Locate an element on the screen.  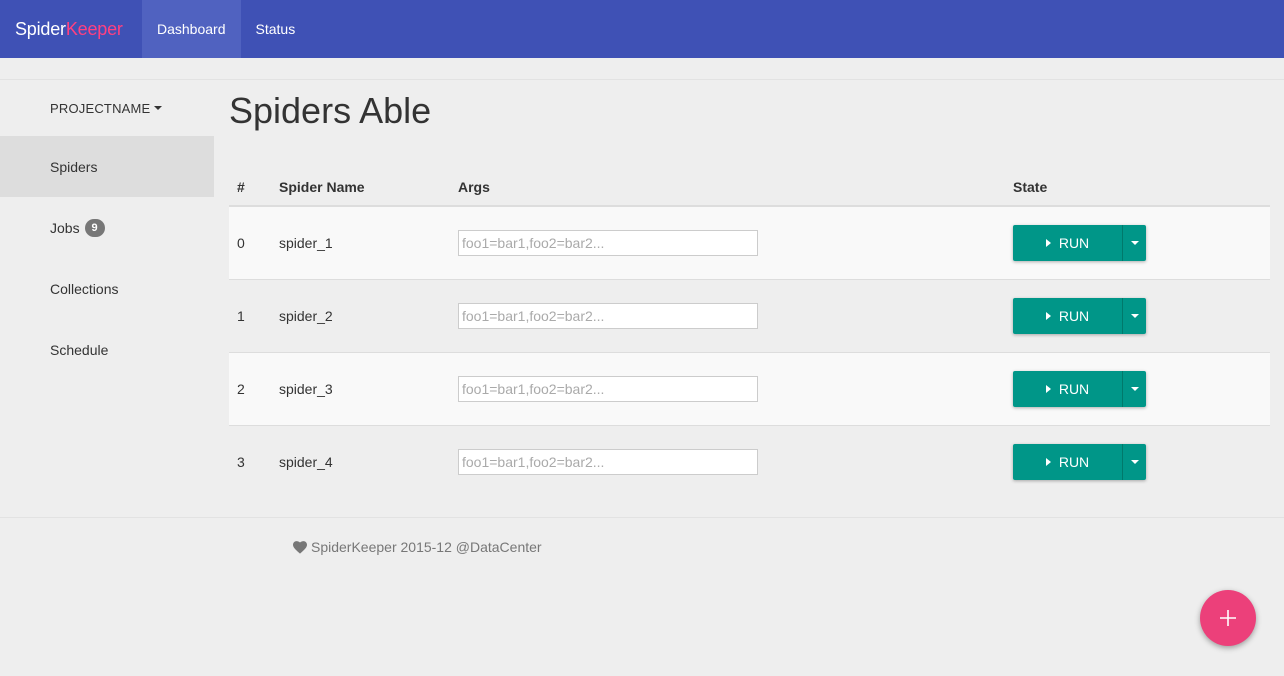
row-index: 1 is located at coordinates (254, 315).